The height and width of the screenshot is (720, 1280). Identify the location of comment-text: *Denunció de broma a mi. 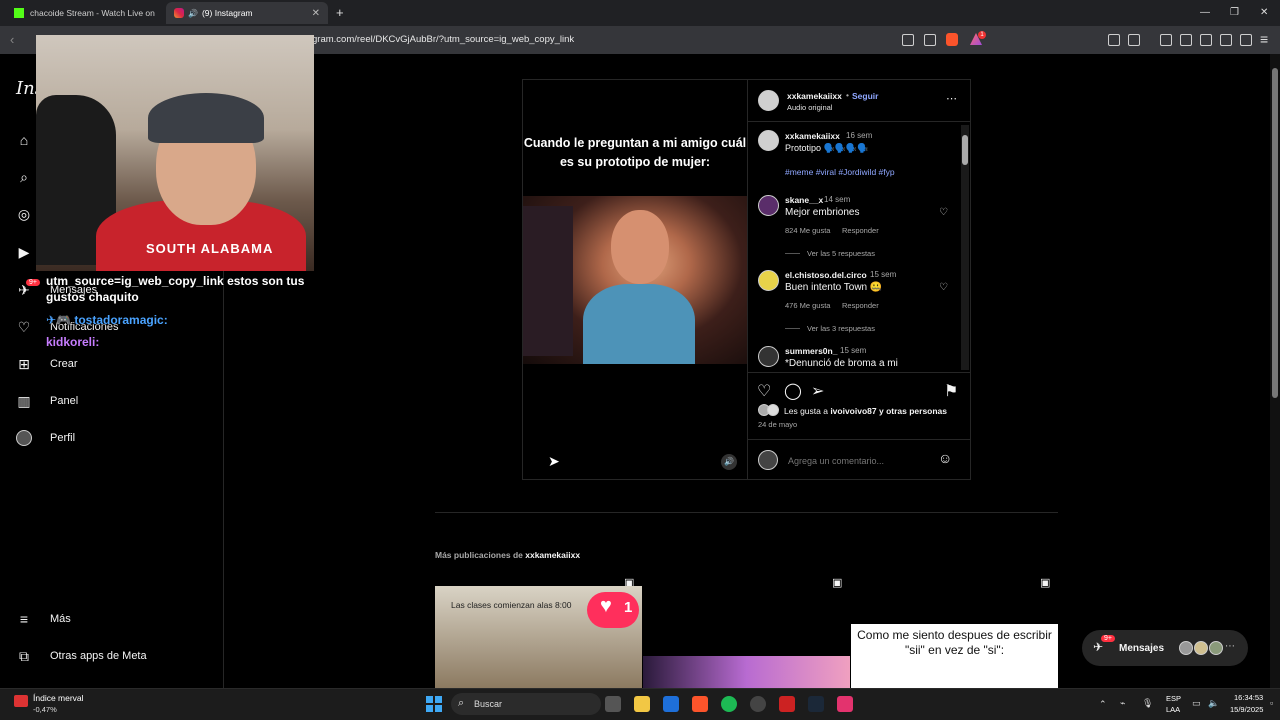
(841, 363).